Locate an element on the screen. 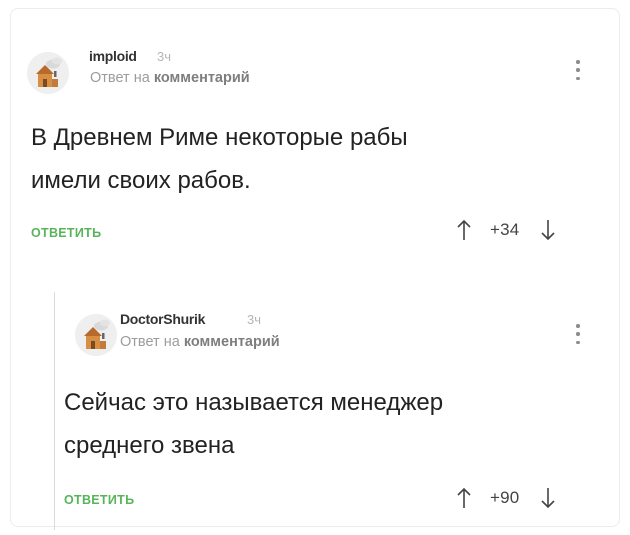  thread-branch-line is located at coordinates (54, 411).